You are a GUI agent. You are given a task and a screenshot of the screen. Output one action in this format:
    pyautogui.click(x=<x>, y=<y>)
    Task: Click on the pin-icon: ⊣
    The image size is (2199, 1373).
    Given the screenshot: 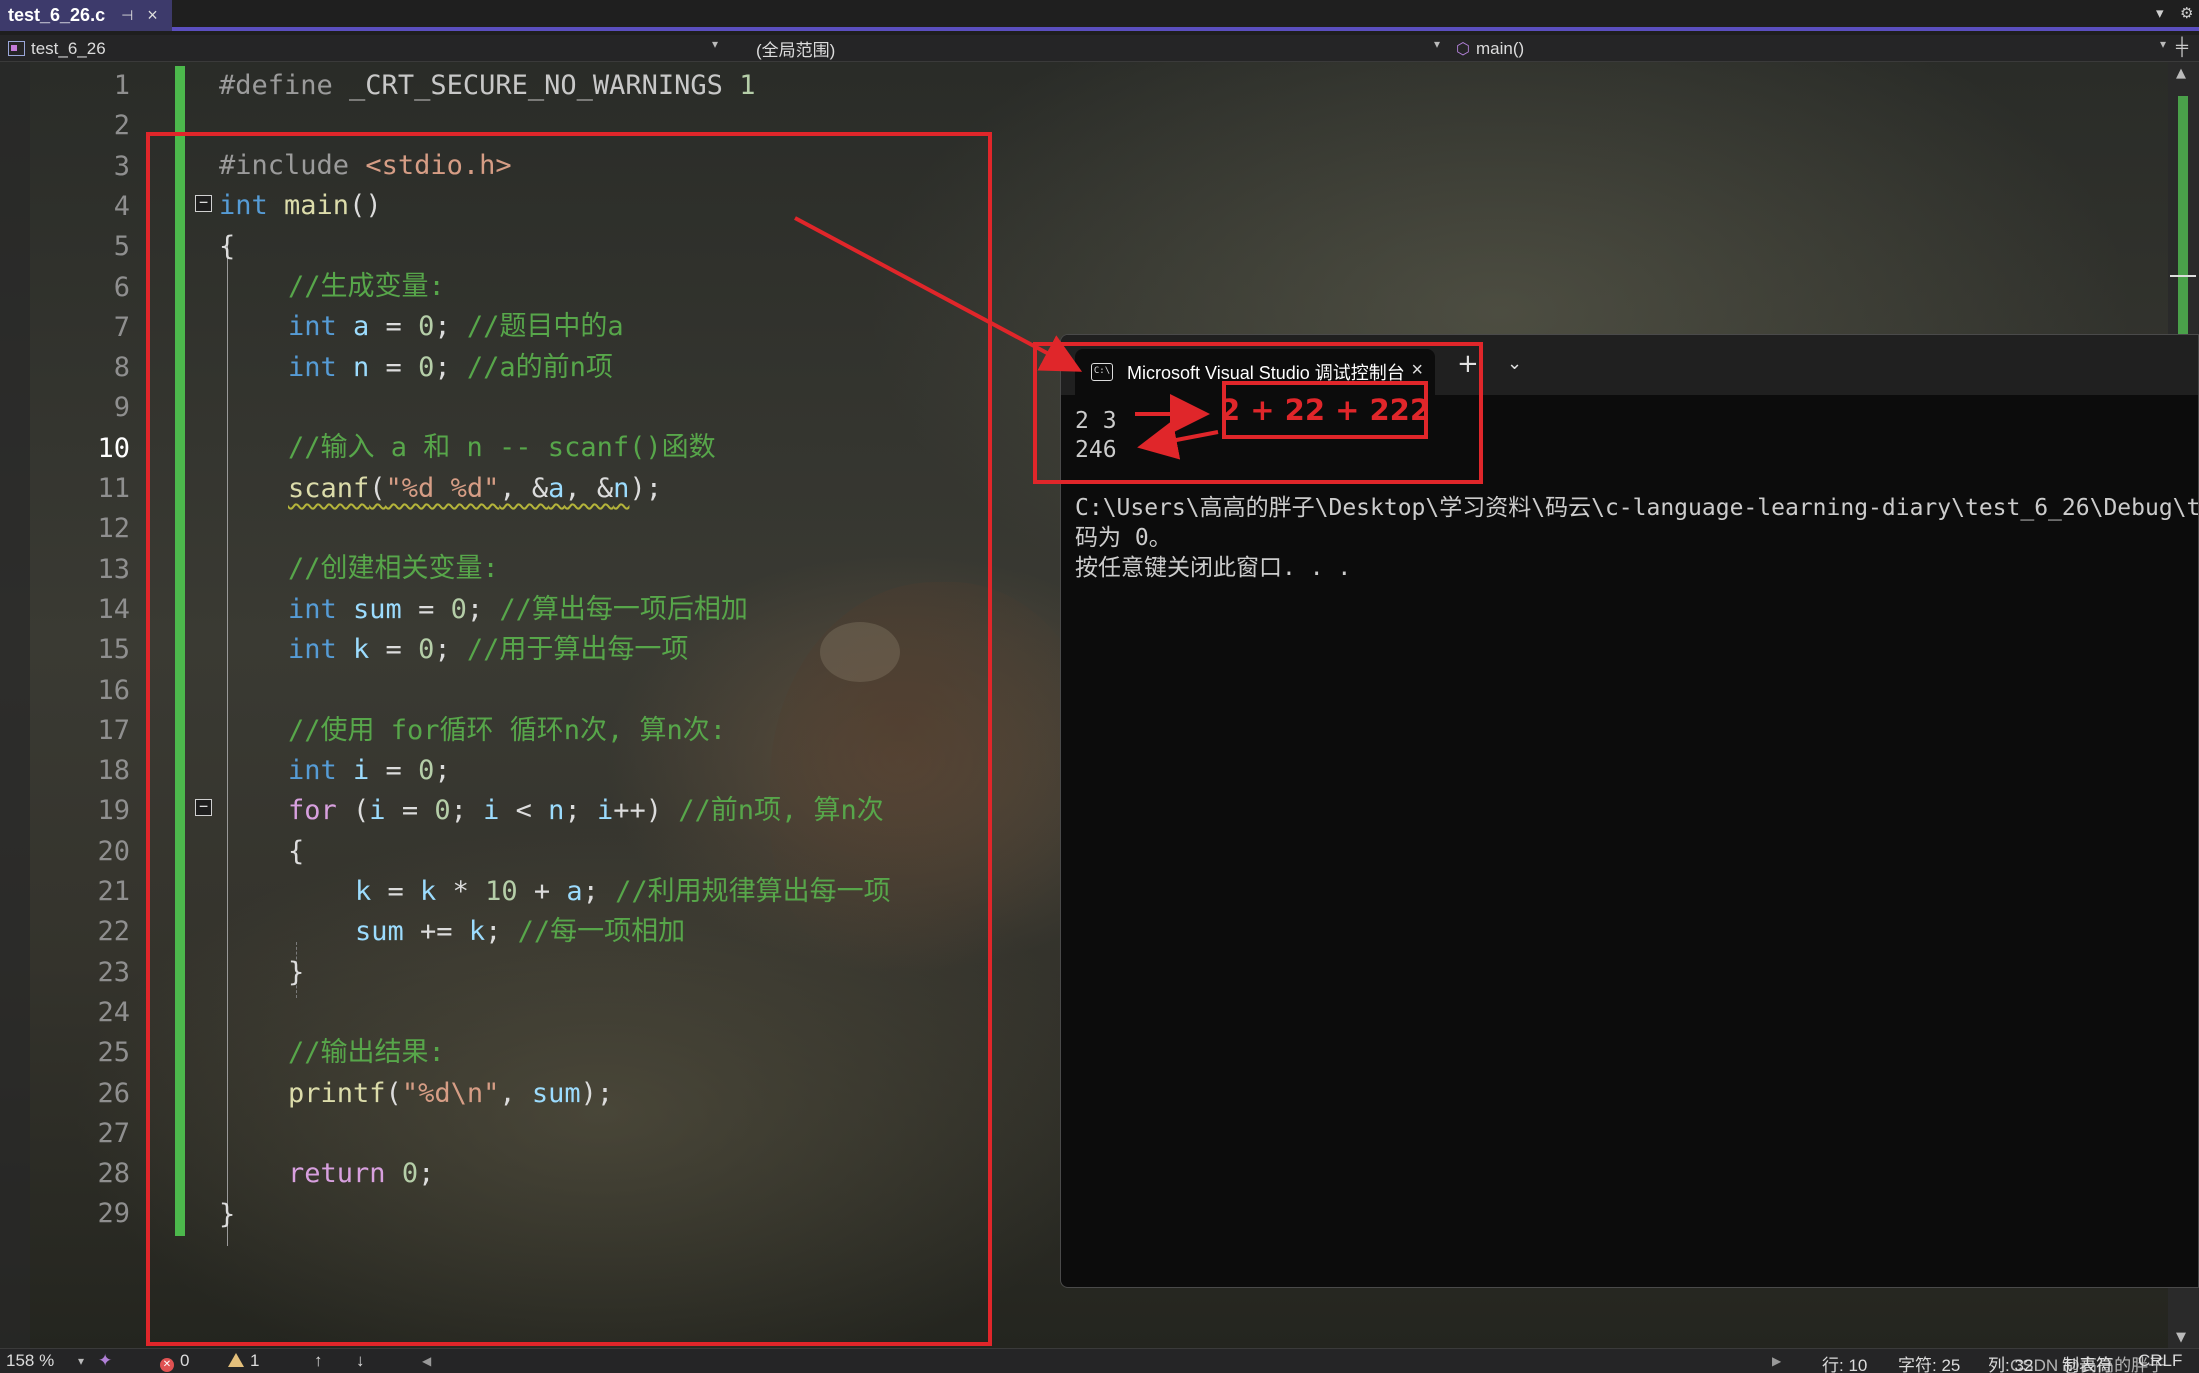 What is the action you would take?
    pyautogui.click(x=127, y=15)
    